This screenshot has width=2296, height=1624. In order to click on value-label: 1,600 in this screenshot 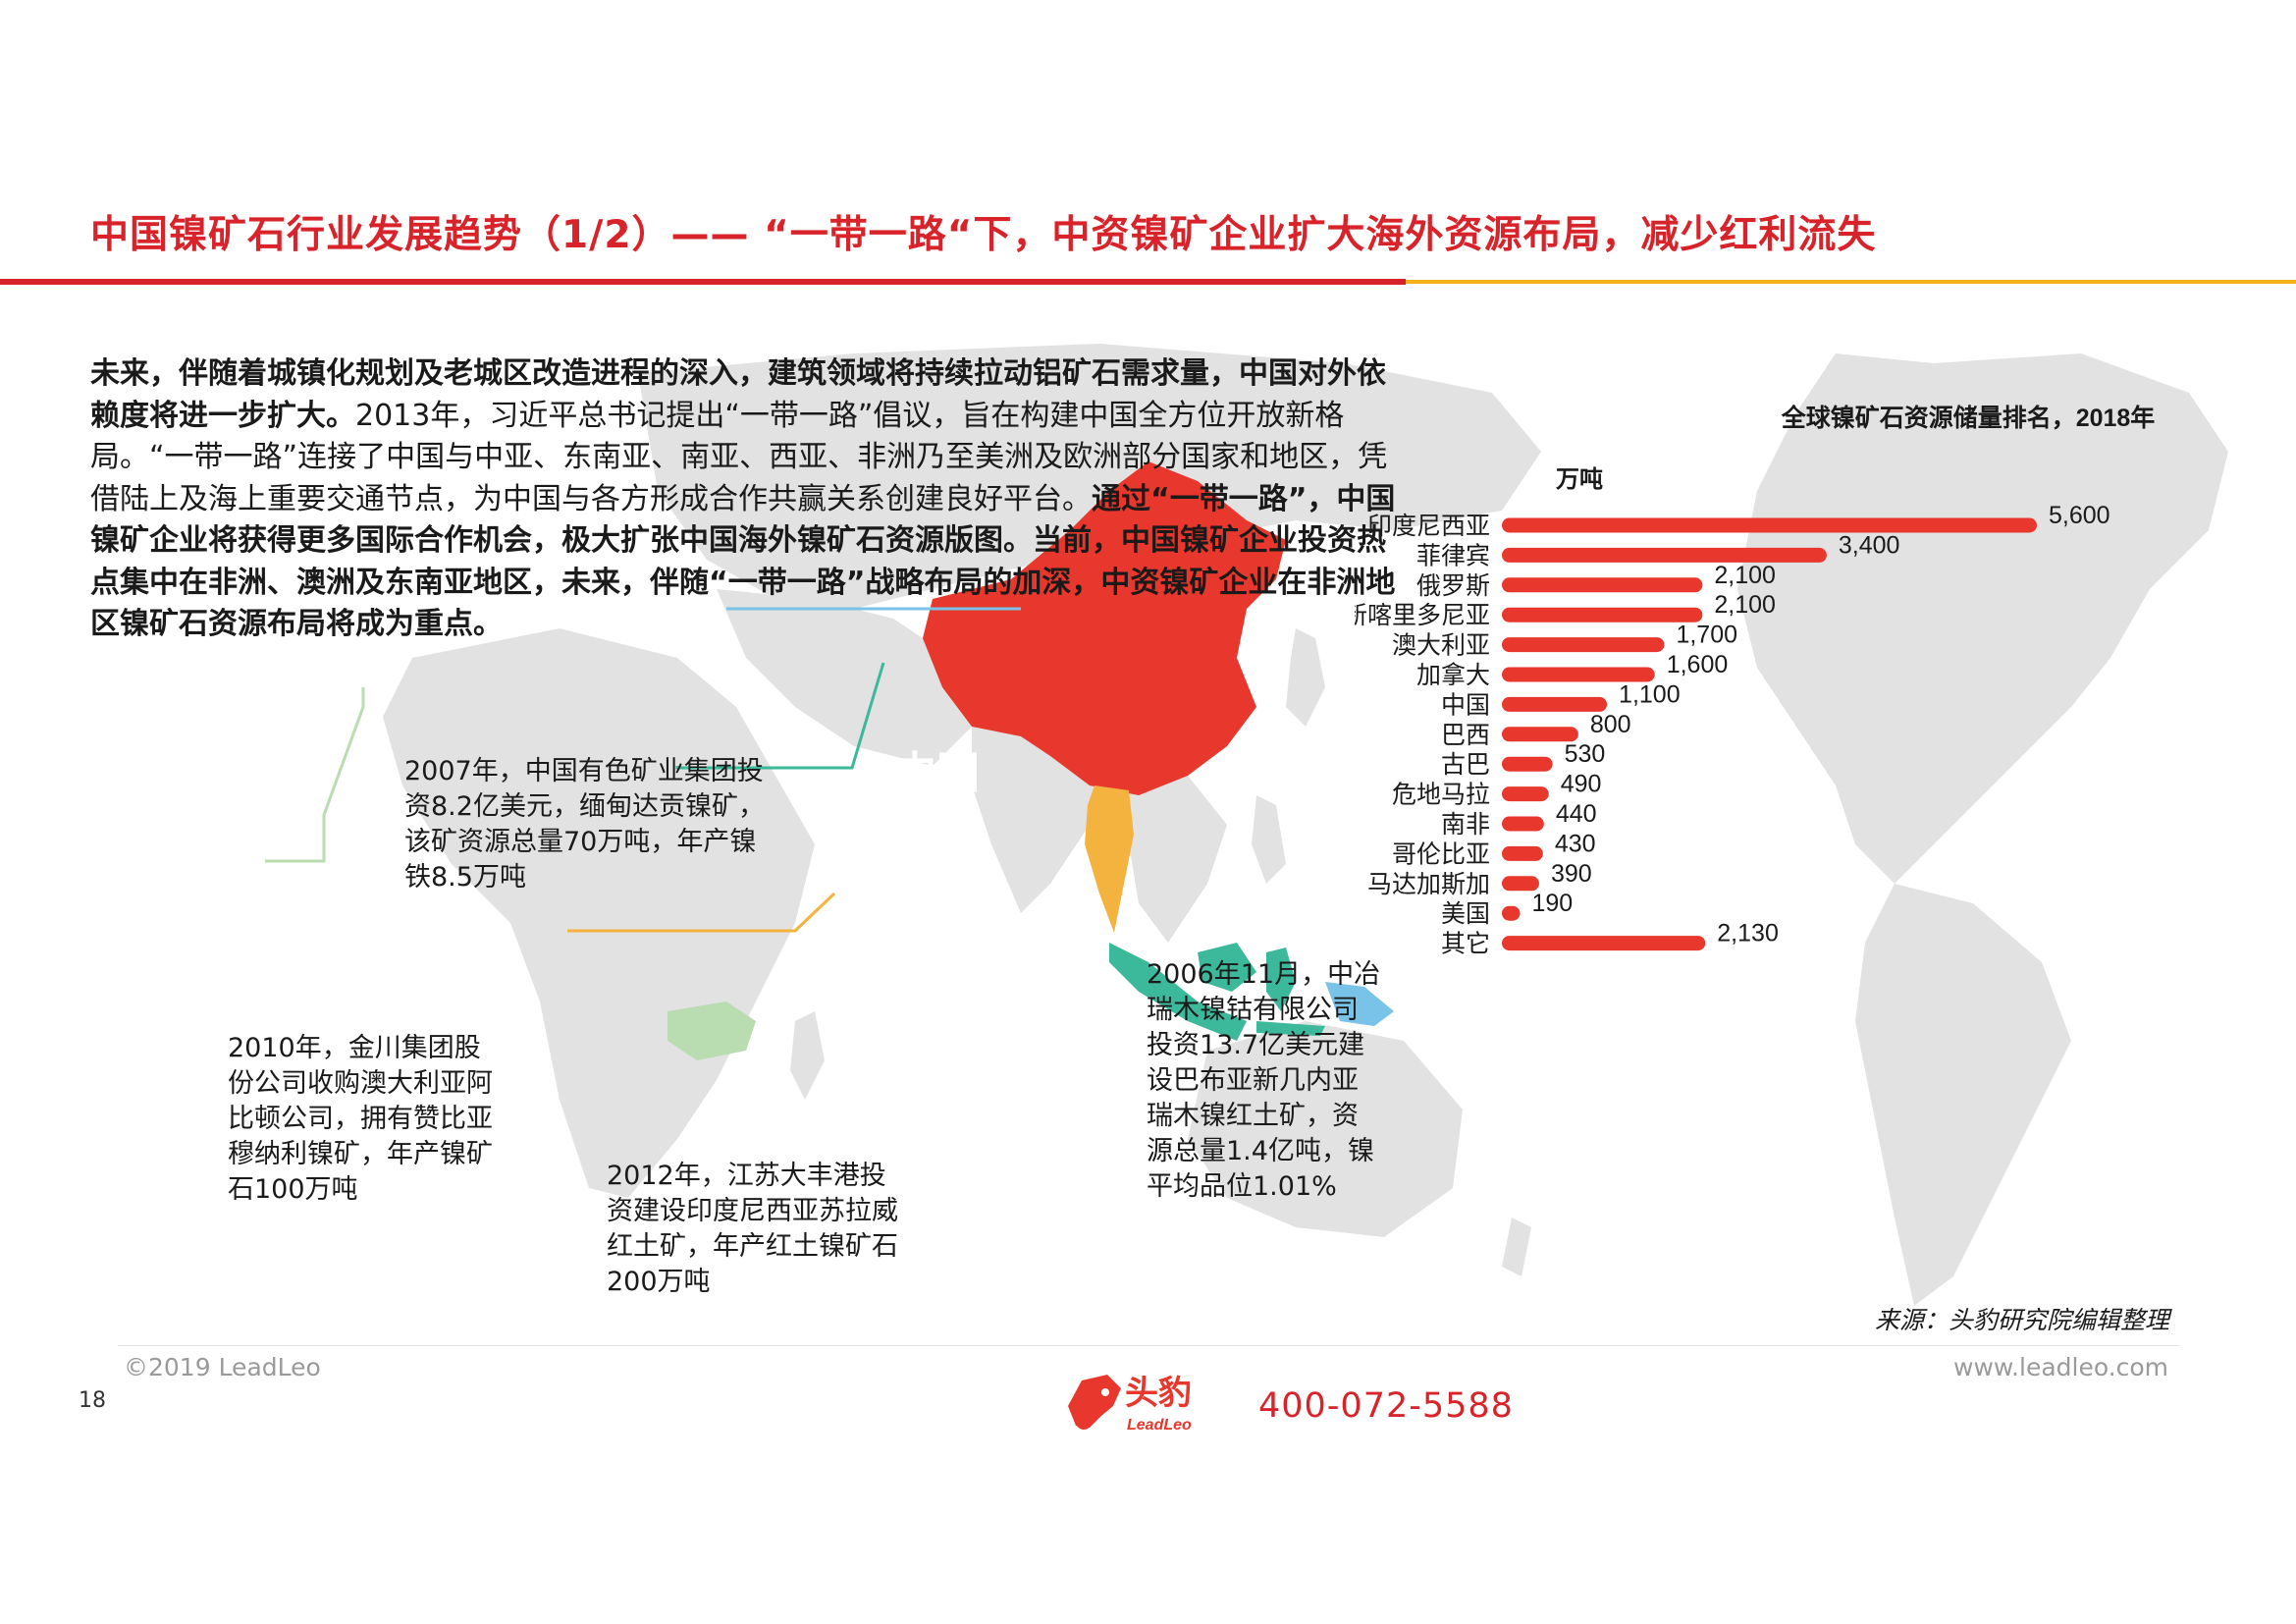, I will do `click(1698, 664)`.